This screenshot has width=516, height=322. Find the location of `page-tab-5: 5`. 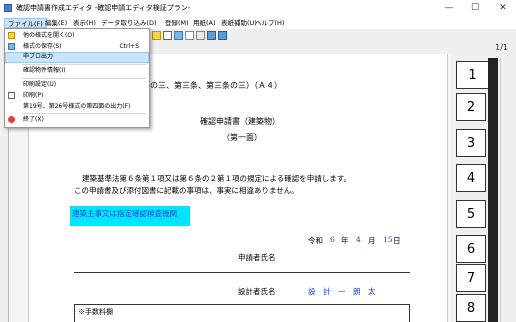

page-tab-5: 5 is located at coordinates (471, 214).